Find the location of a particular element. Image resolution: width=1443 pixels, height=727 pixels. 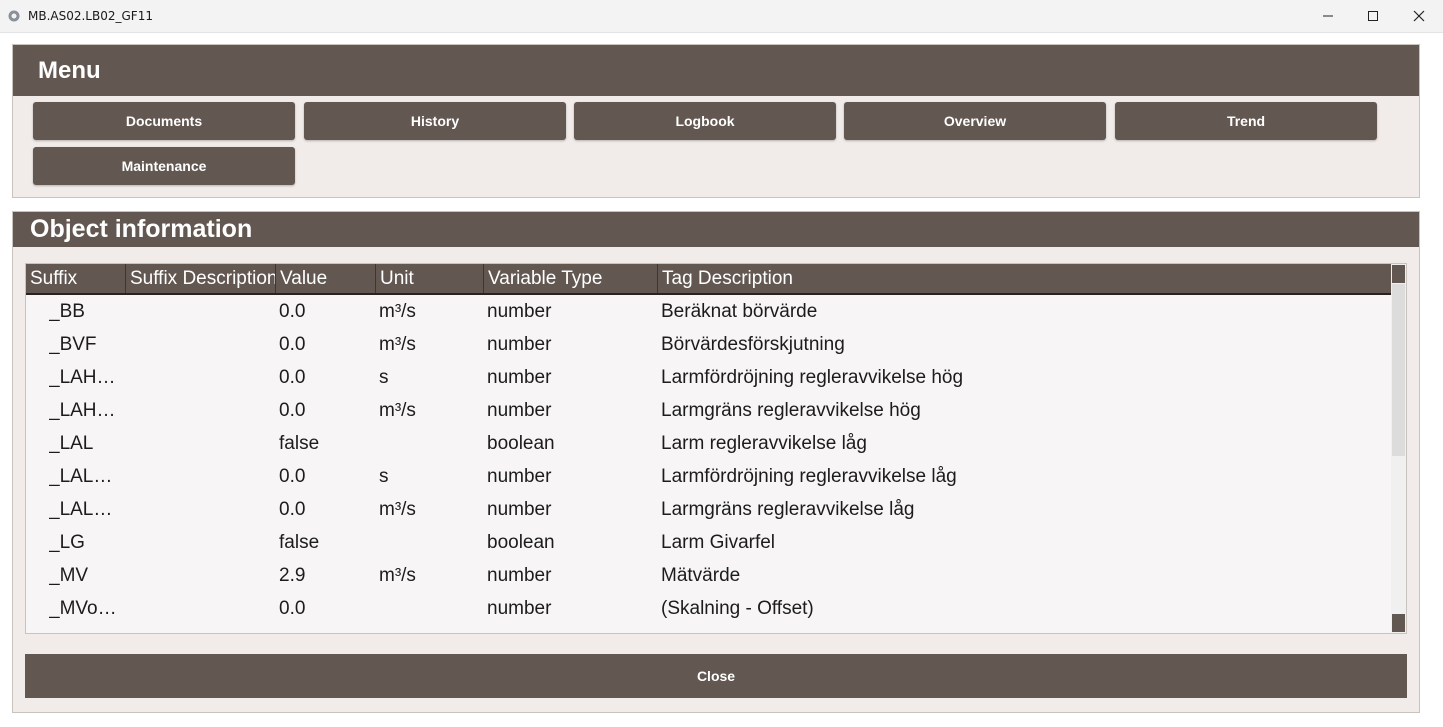

window-title: MB.AS02.LB02_GF11 is located at coordinates (90, 16).